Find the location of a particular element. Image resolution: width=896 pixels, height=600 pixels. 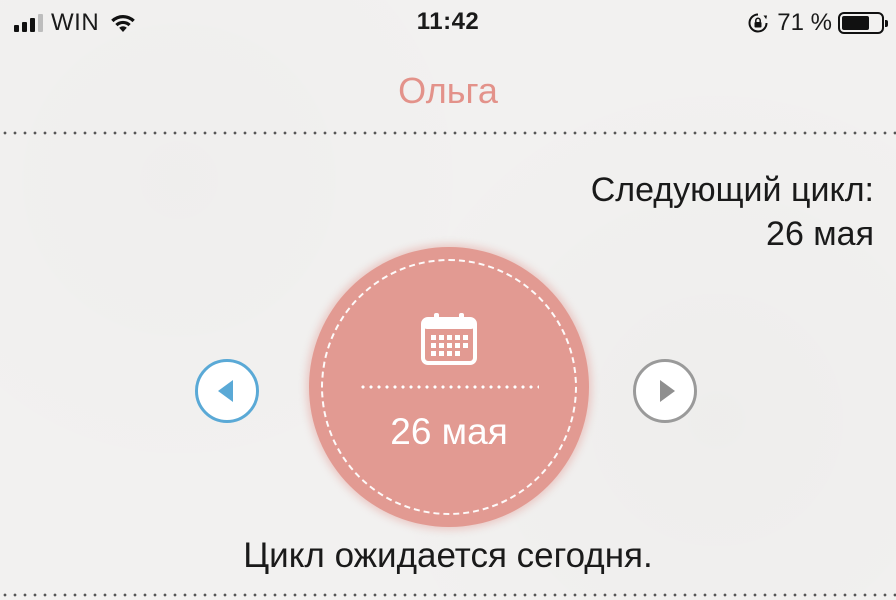

cycle-date: 26 мая is located at coordinates (449, 431).